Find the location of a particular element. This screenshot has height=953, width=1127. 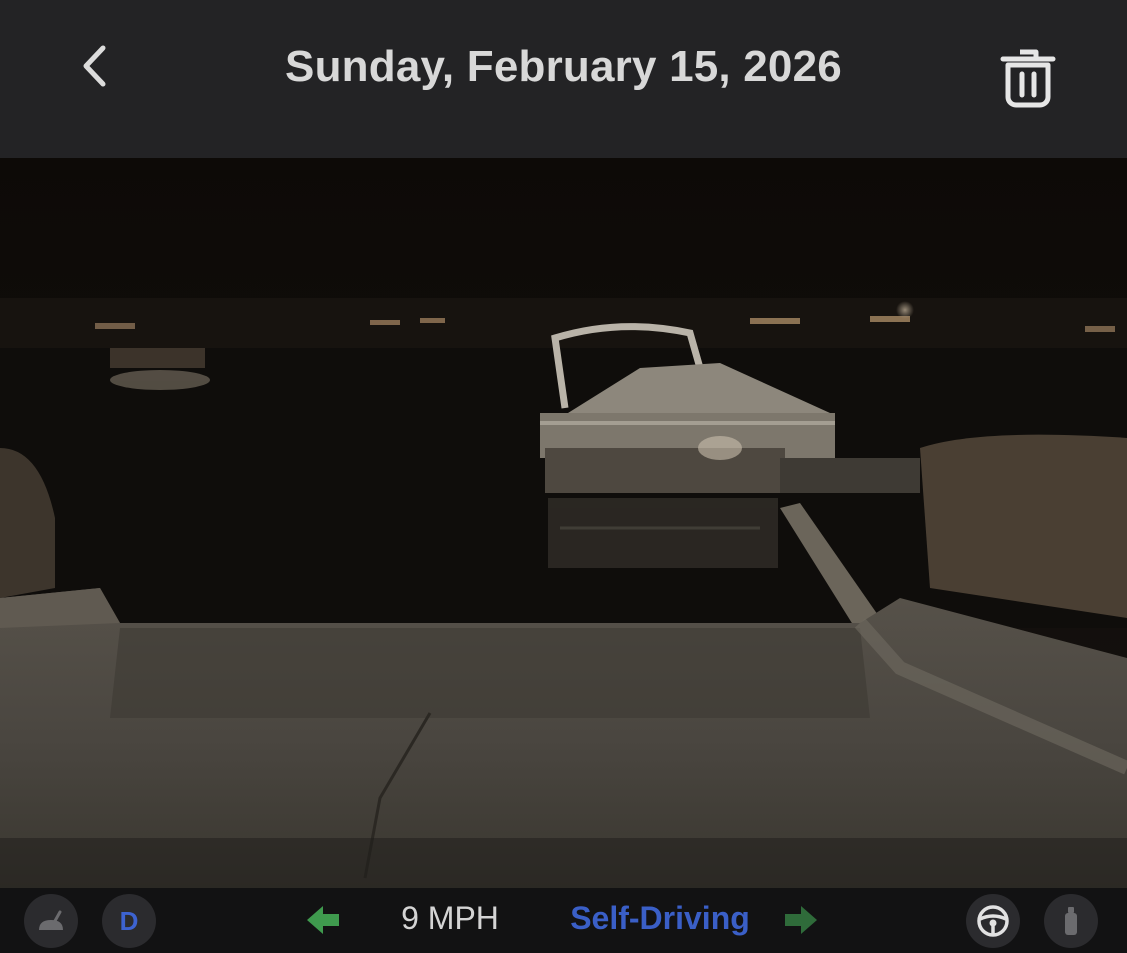

page-title: Sunday, February 15, 2026 is located at coordinates (563, 66).